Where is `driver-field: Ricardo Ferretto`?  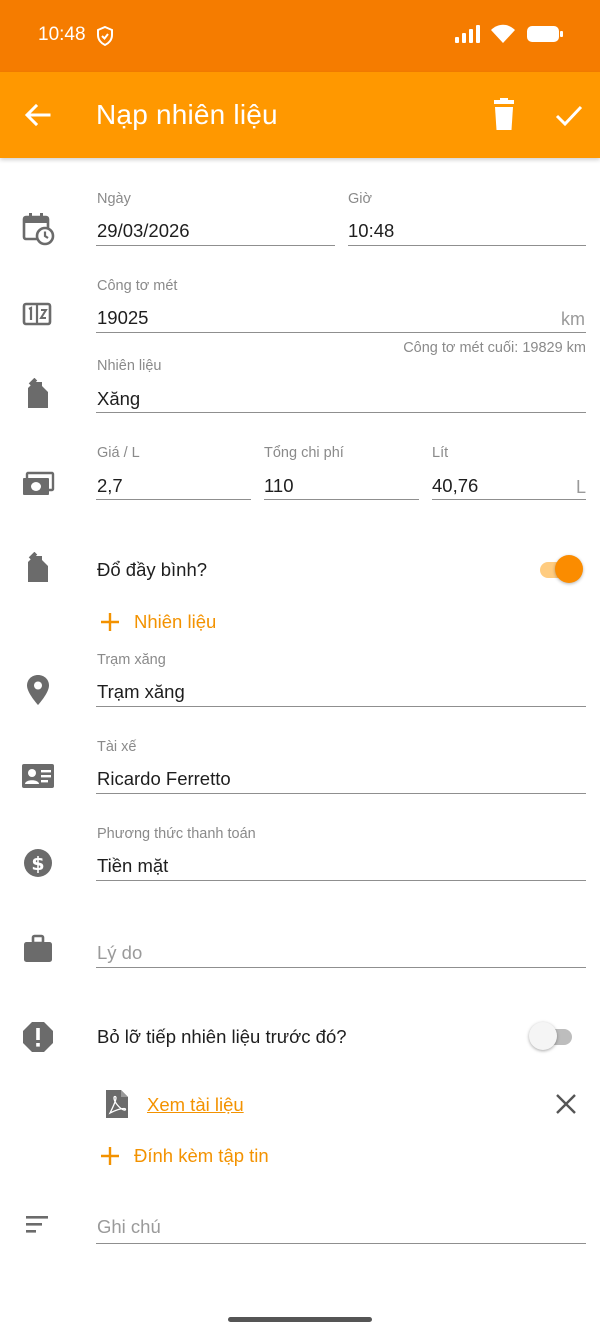
driver-field: Ricardo Ferretto is located at coordinates (164, 779).